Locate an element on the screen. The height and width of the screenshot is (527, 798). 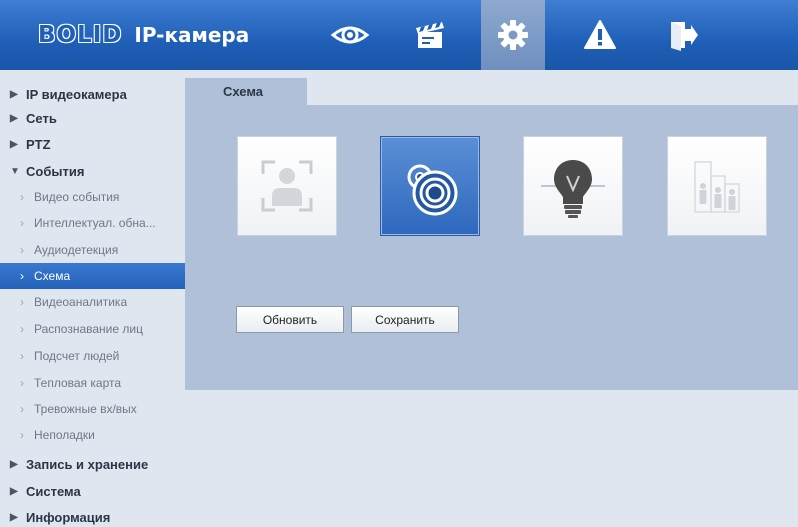
sidebar-group-label: Запись и хранение is located at coordinates (87, 464).